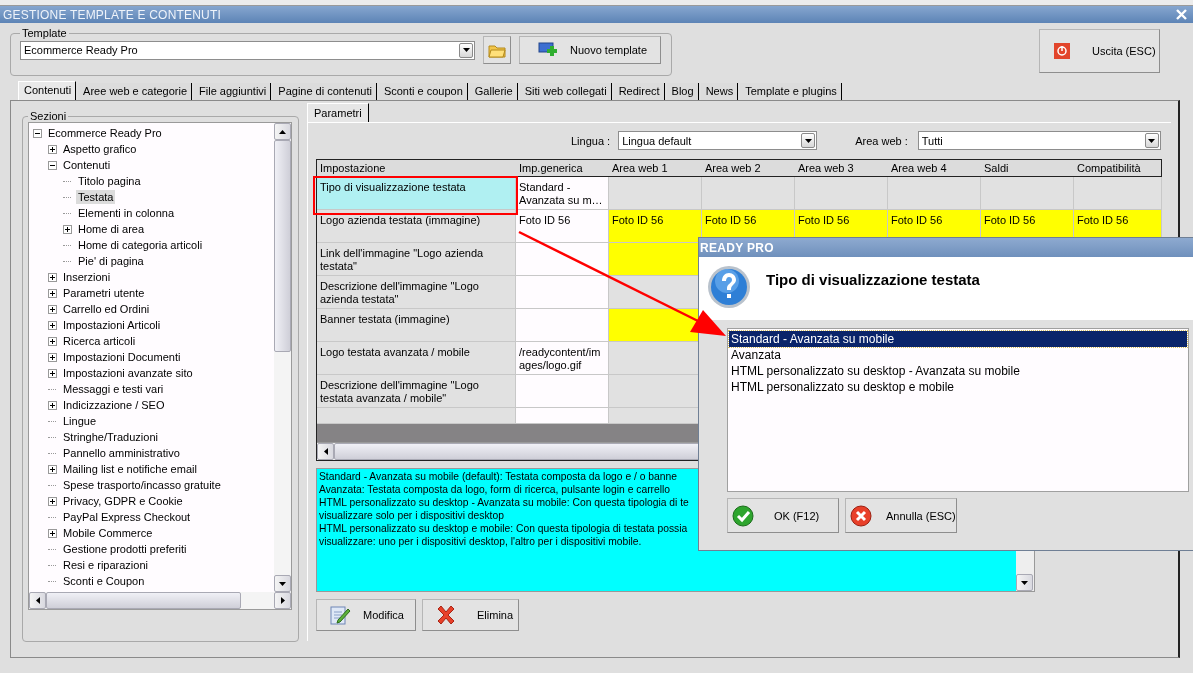 This screenshot has height=673, width=1193. Describe the element at coordinates (1118, 168) in the screenshot. I see `column-header: Compatibilità` at that location.